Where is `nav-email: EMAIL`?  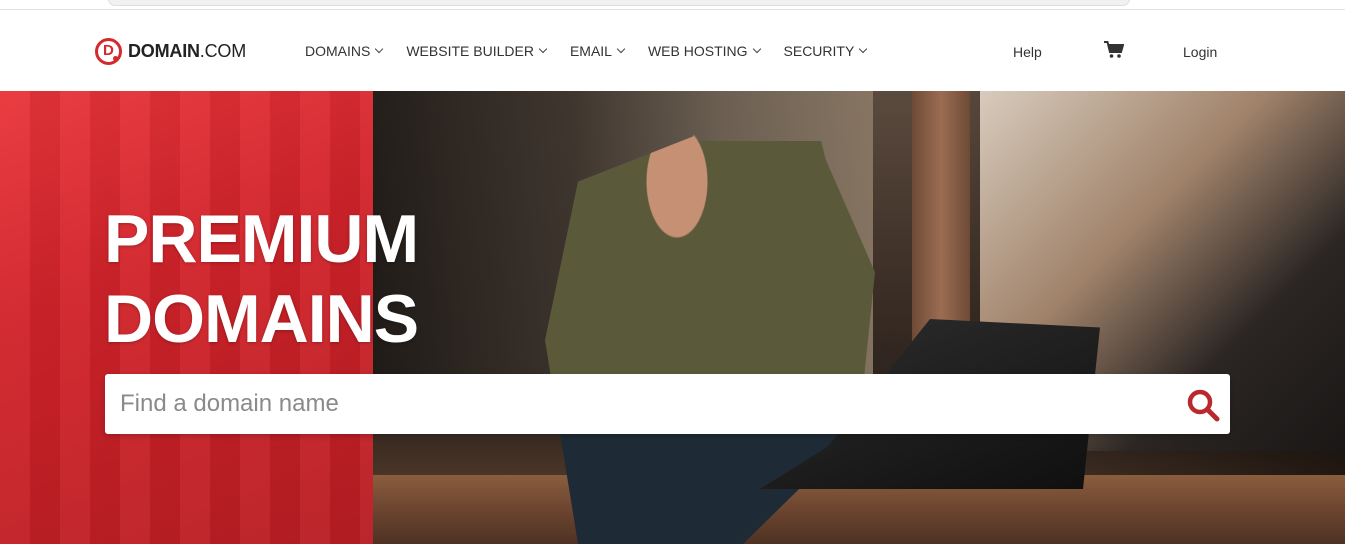
nav-email: EMAIL is located at coordinates (597, 51).